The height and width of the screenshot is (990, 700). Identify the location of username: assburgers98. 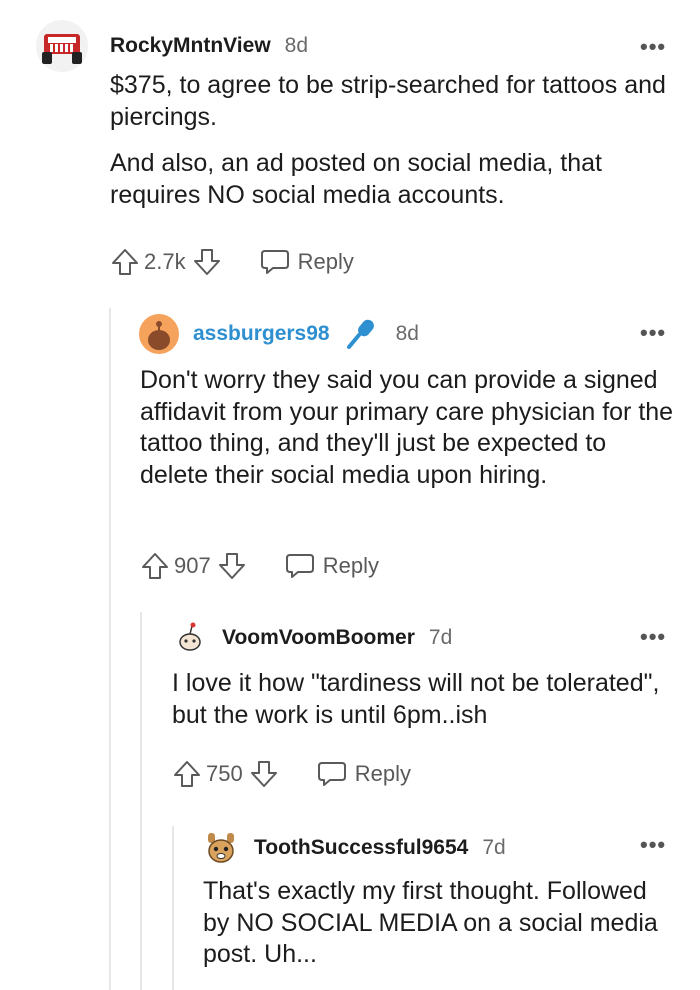
(261, 334).